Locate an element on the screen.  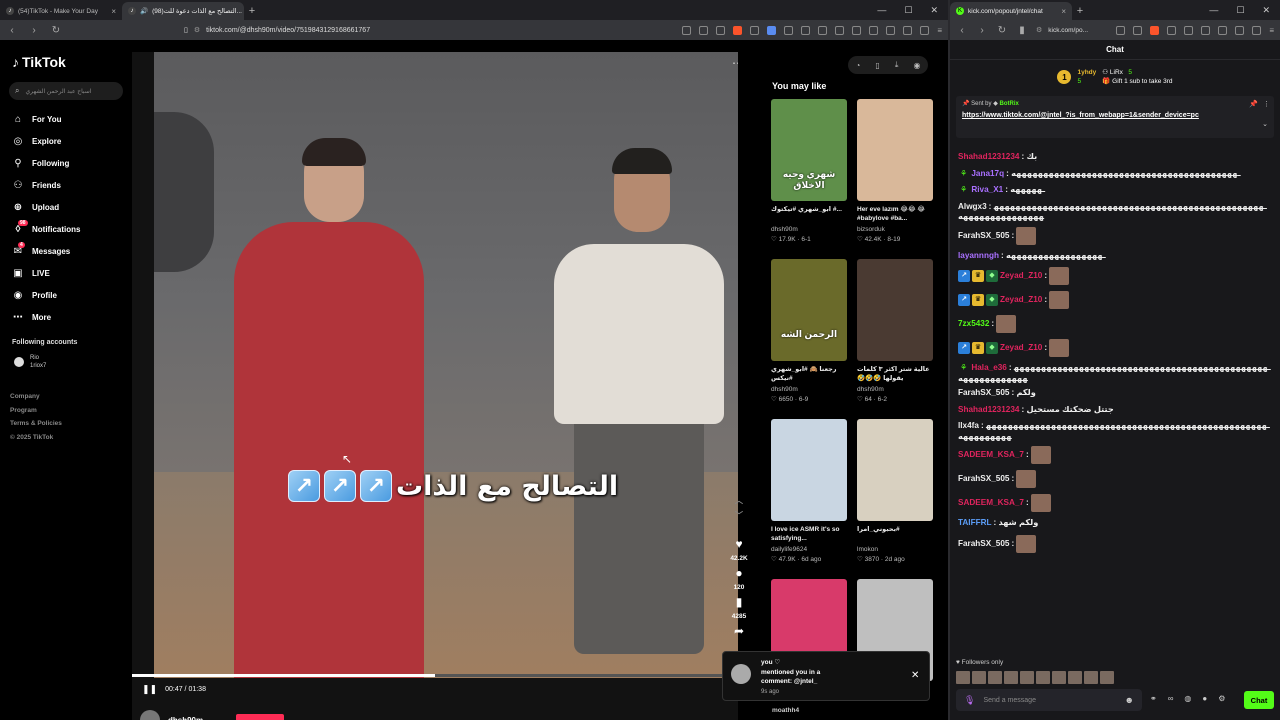
menu-icon: ≡ is located at coordinates (939, 30).